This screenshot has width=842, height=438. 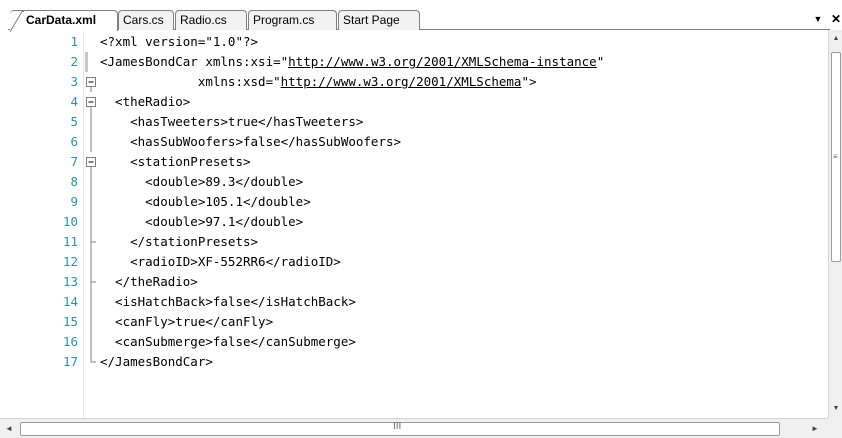 What do you see at coordinates (70, 261) in the screenshot?
I see `line-number: 12` at bounding box center [70, 261].